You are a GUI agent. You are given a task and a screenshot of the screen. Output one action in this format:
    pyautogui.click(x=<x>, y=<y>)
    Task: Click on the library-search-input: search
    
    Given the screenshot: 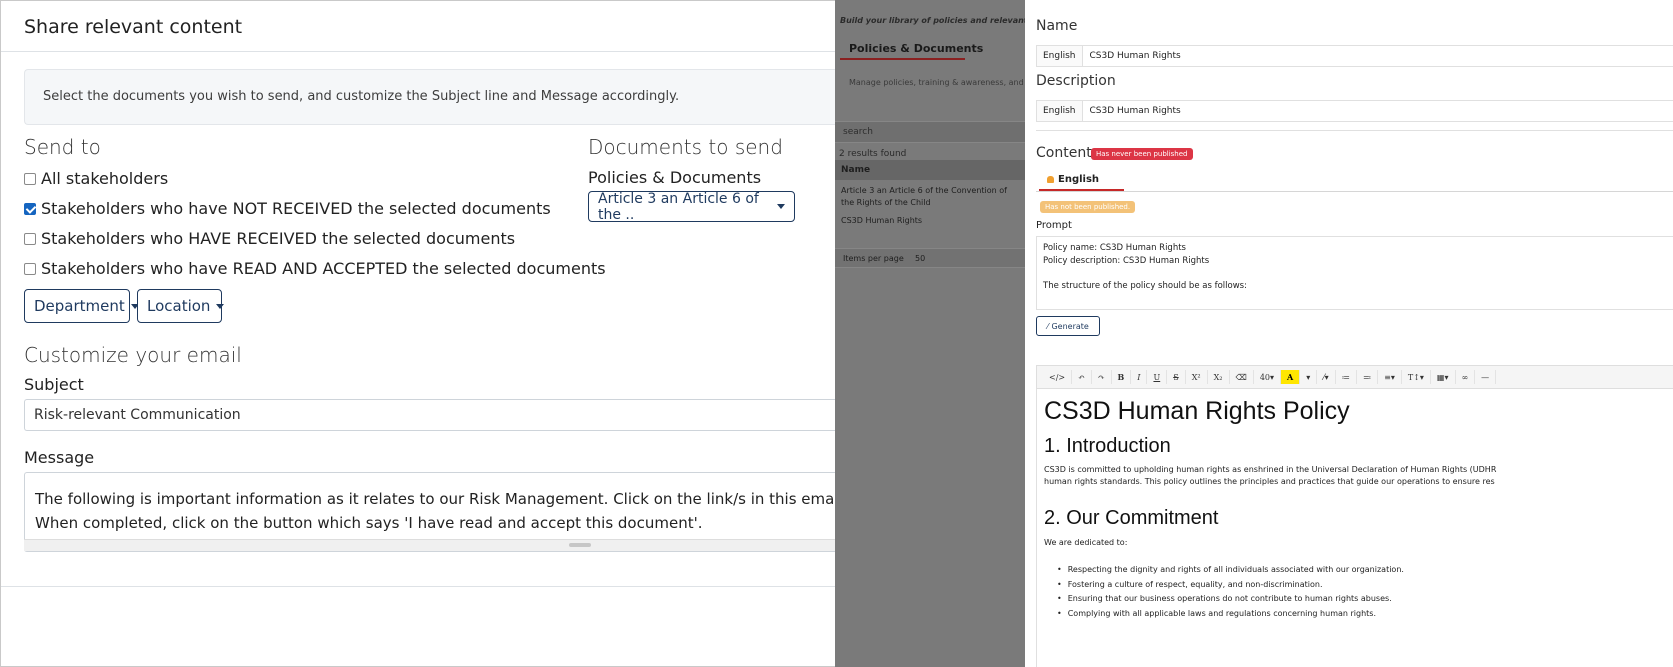 What is the action you would take?
    pyautogui.click(x=930, y=132)
    